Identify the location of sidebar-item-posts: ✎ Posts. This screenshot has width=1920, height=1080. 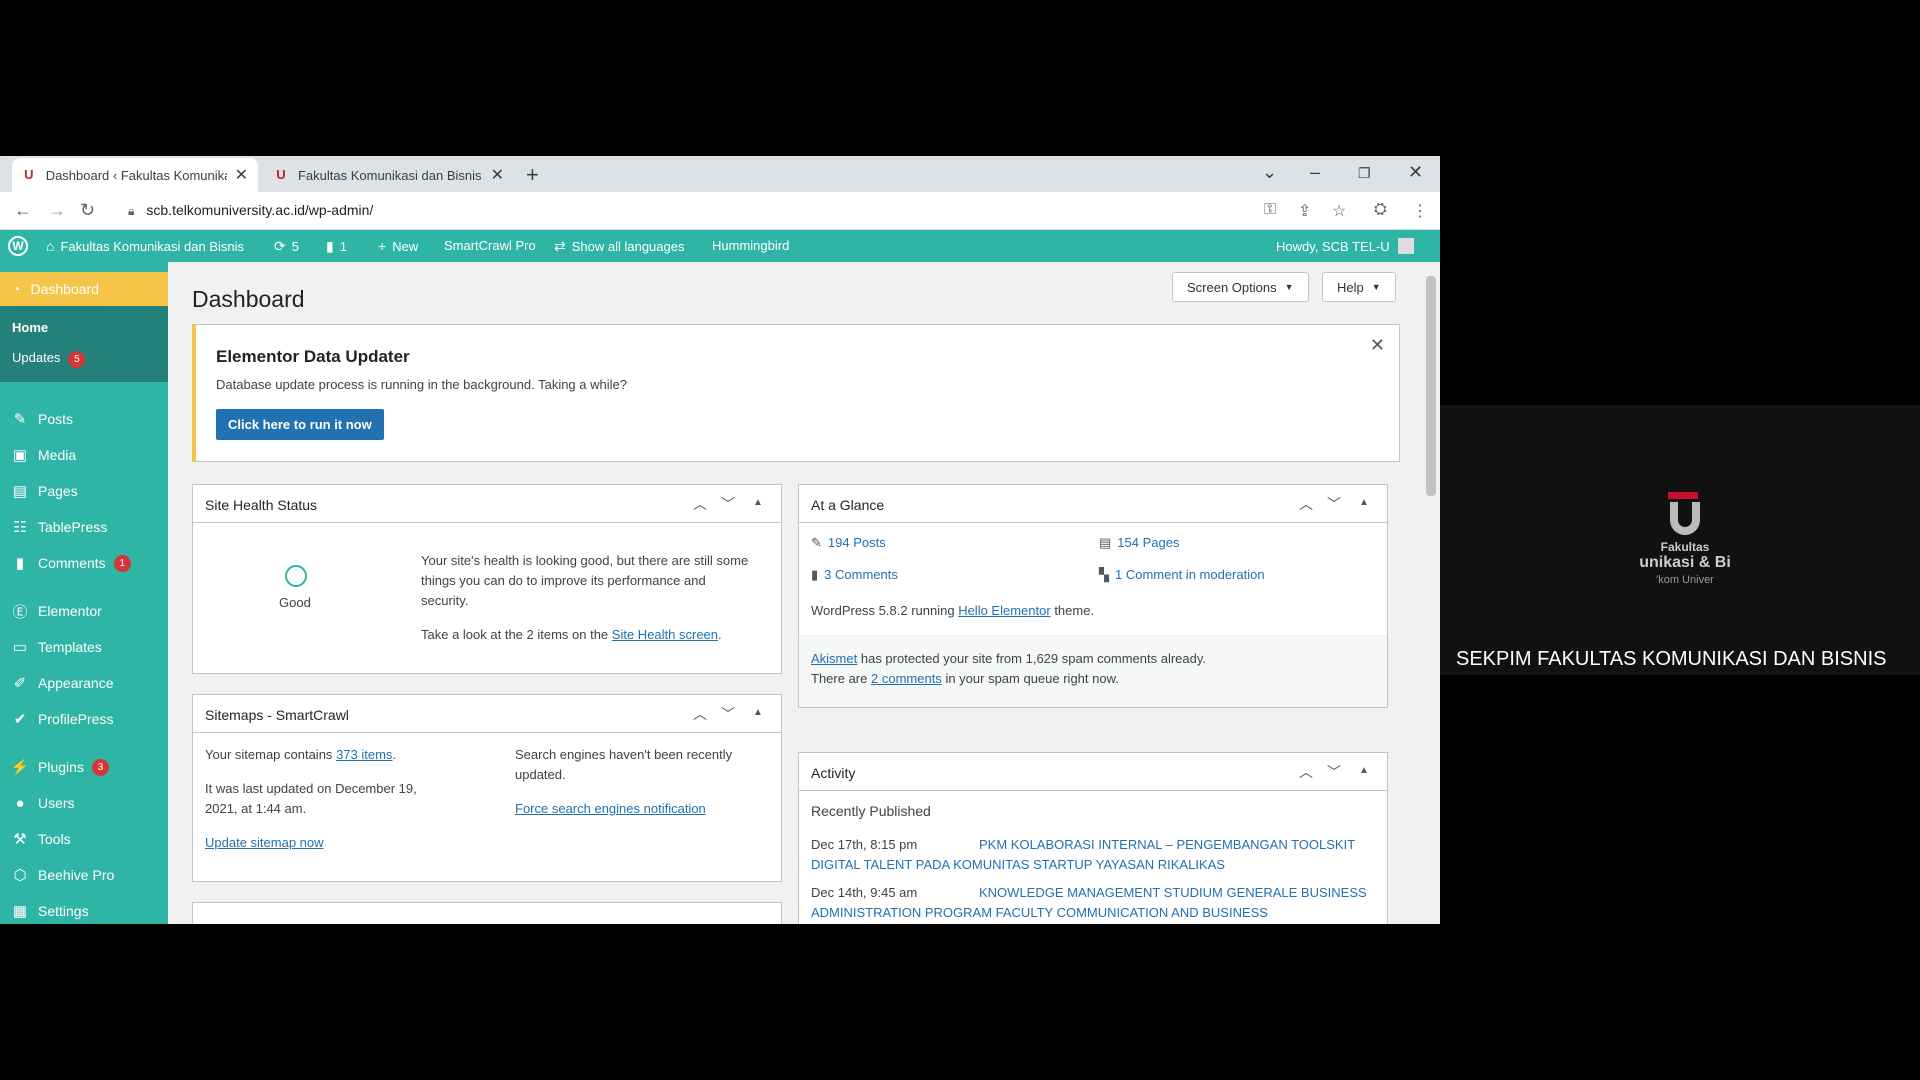
(84, 419).